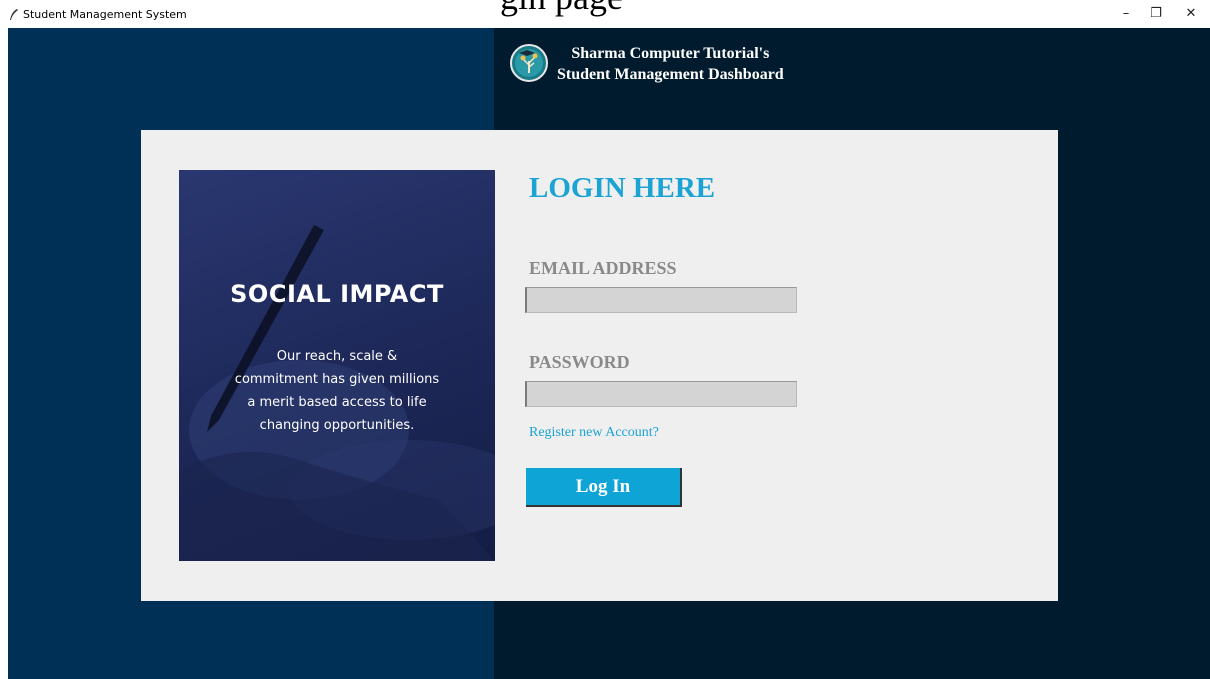 The image size is (1210, 679). I want to click on password-label: PASSWORD, so click(579, 362).